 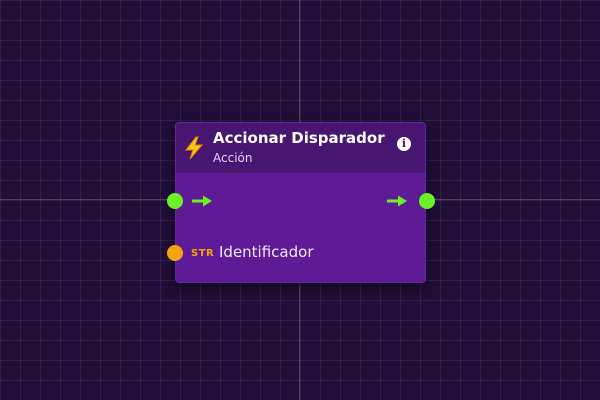 I want to click on lightning-icon, so click(x=194, y=148).